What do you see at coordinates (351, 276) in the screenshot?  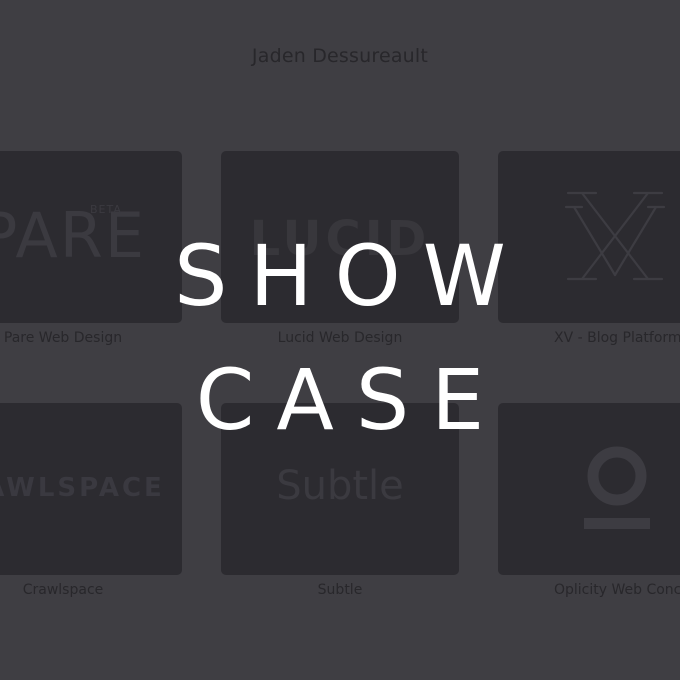 I see `showcase-title-line-1: SHOW` at bounding box center [351, 276].